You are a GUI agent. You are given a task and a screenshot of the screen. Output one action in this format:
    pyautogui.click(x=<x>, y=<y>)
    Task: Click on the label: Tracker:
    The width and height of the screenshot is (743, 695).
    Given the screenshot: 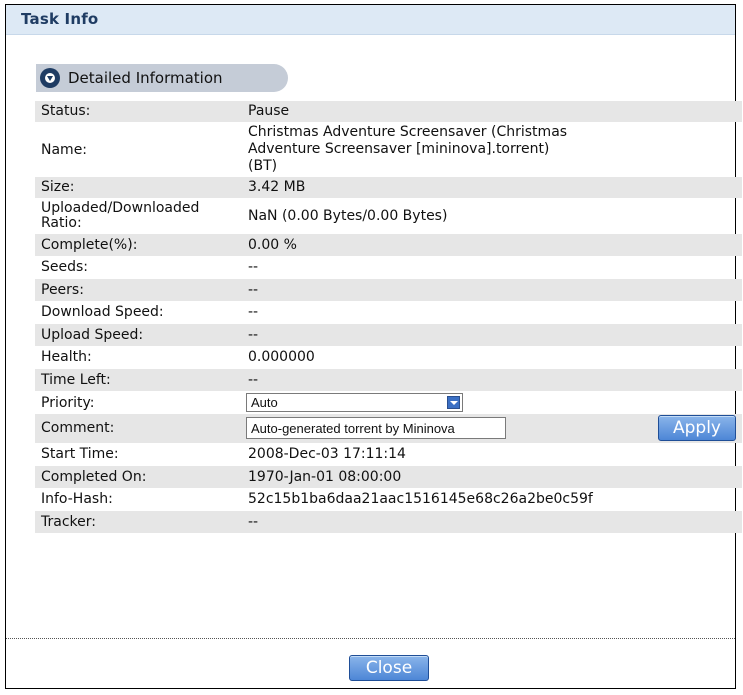 What is the action you would take?
    pyautogui.click(x=68, y=522)
    